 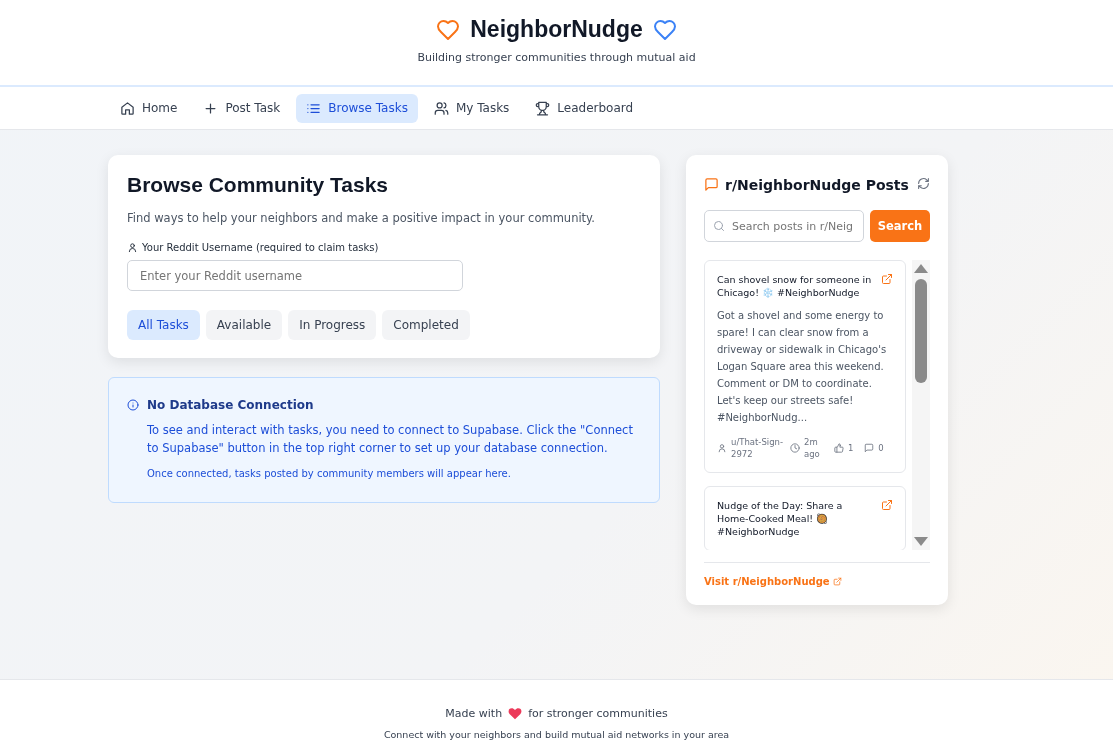 I want to click on clock-icon, so click(x=795, y=448).